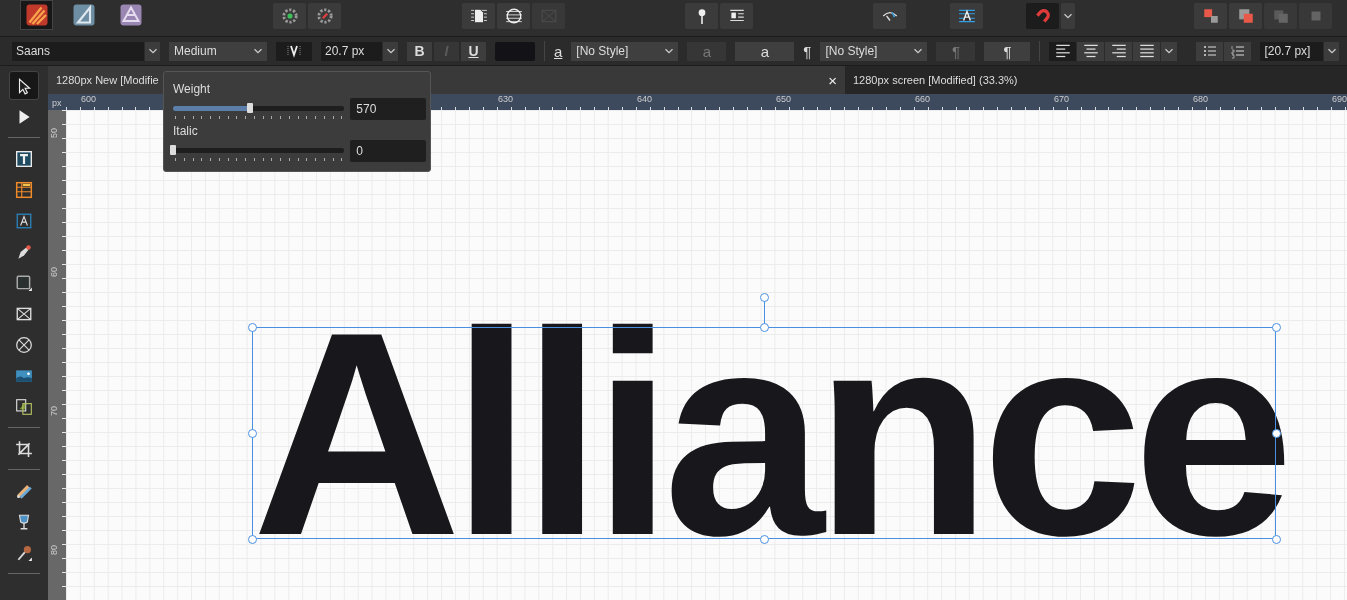 This screenshot has height=600, width=1347. I want to click on pen-icon, so click(24, 251).